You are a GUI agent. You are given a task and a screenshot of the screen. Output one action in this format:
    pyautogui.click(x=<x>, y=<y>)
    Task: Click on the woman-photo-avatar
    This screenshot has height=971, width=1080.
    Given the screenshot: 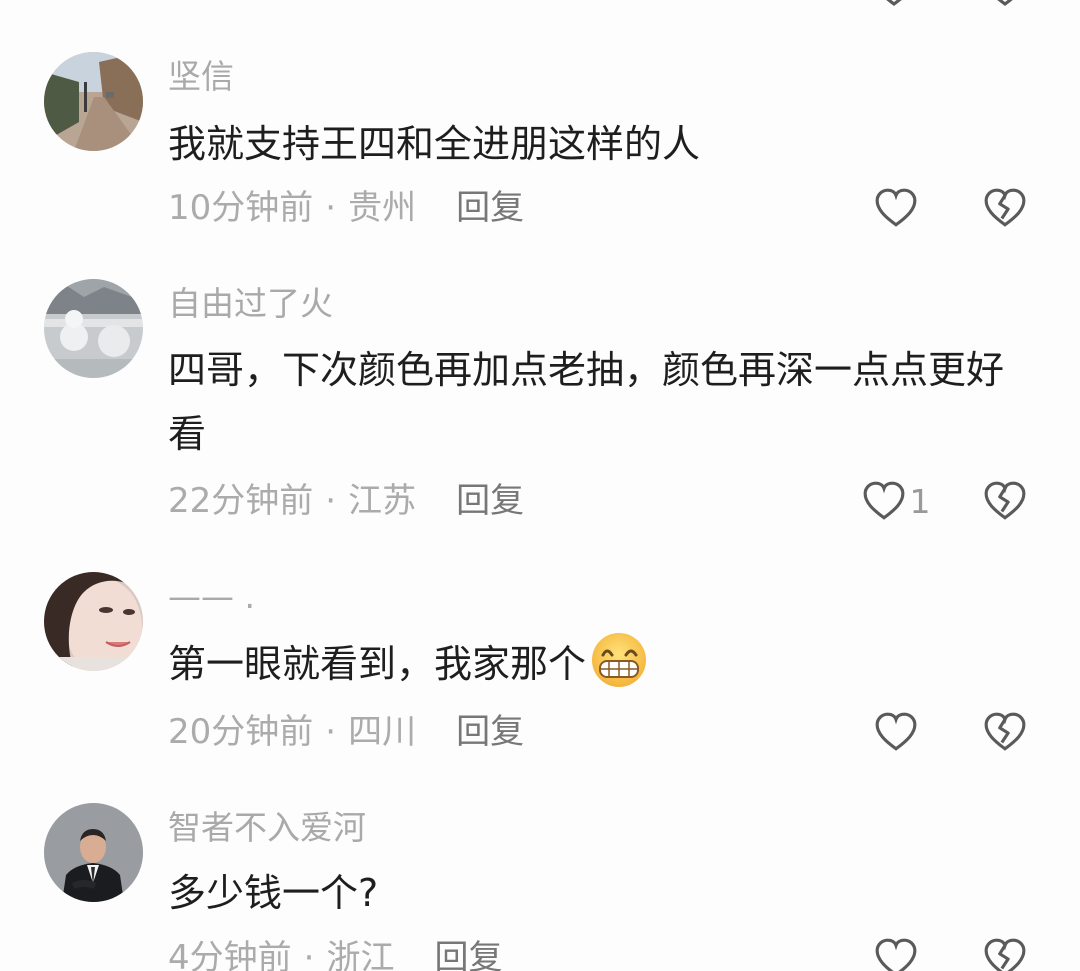 What is the action you would take?
    pyautogui.click(x=93, y=621)
    